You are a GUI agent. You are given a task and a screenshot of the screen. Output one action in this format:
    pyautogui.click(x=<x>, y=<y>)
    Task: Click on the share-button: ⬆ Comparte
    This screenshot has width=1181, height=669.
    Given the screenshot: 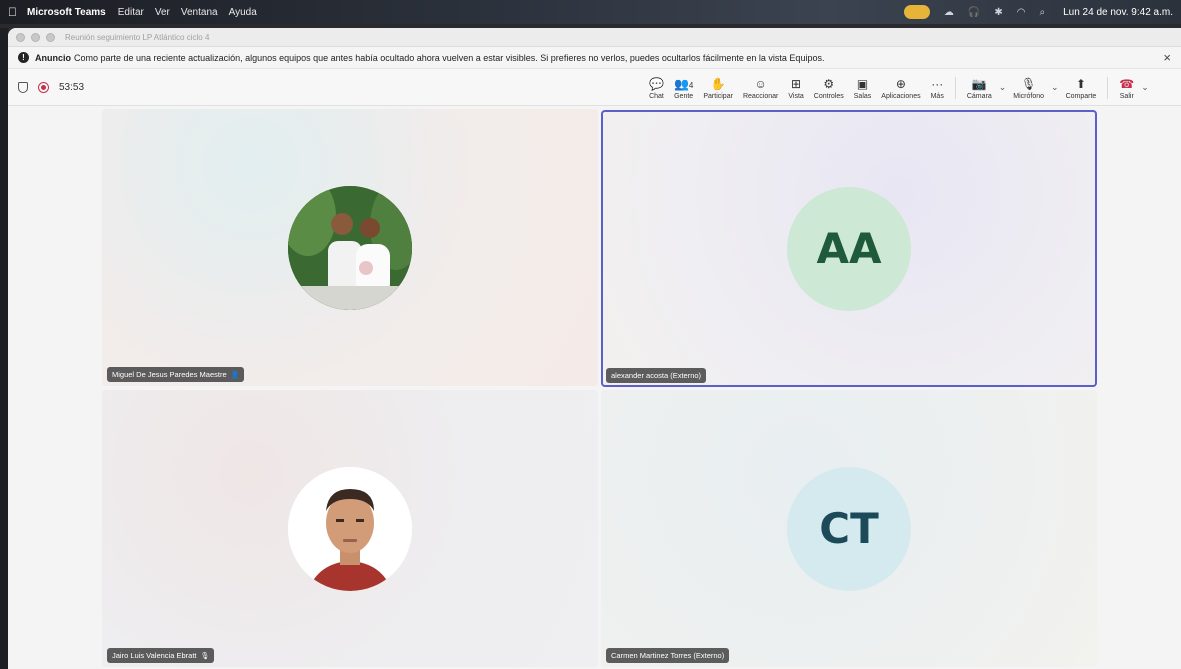 What is the action you would take?
    pyautogui.click(x=1081, y=87)
    